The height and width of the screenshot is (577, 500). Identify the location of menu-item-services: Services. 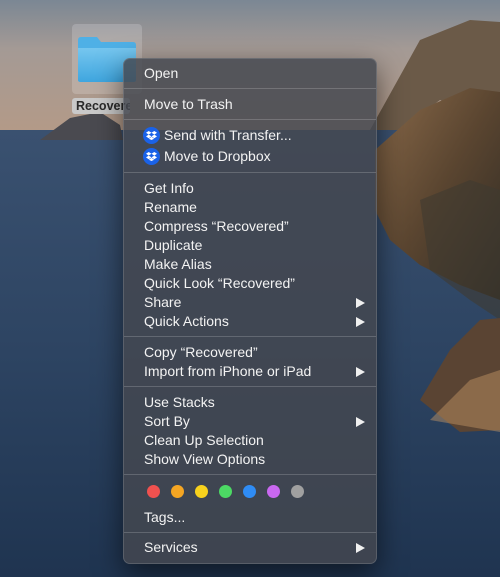
(250, 547).